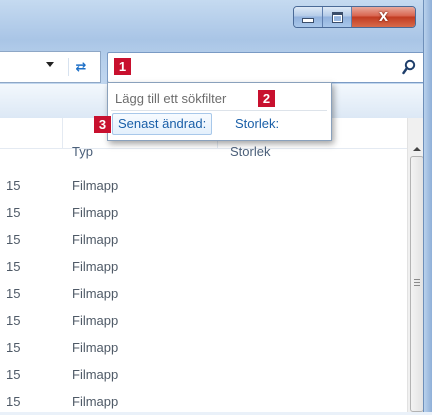 The height and width of the screenshot is (415, 432). I want to click on close-button: X, so click(383, 17).